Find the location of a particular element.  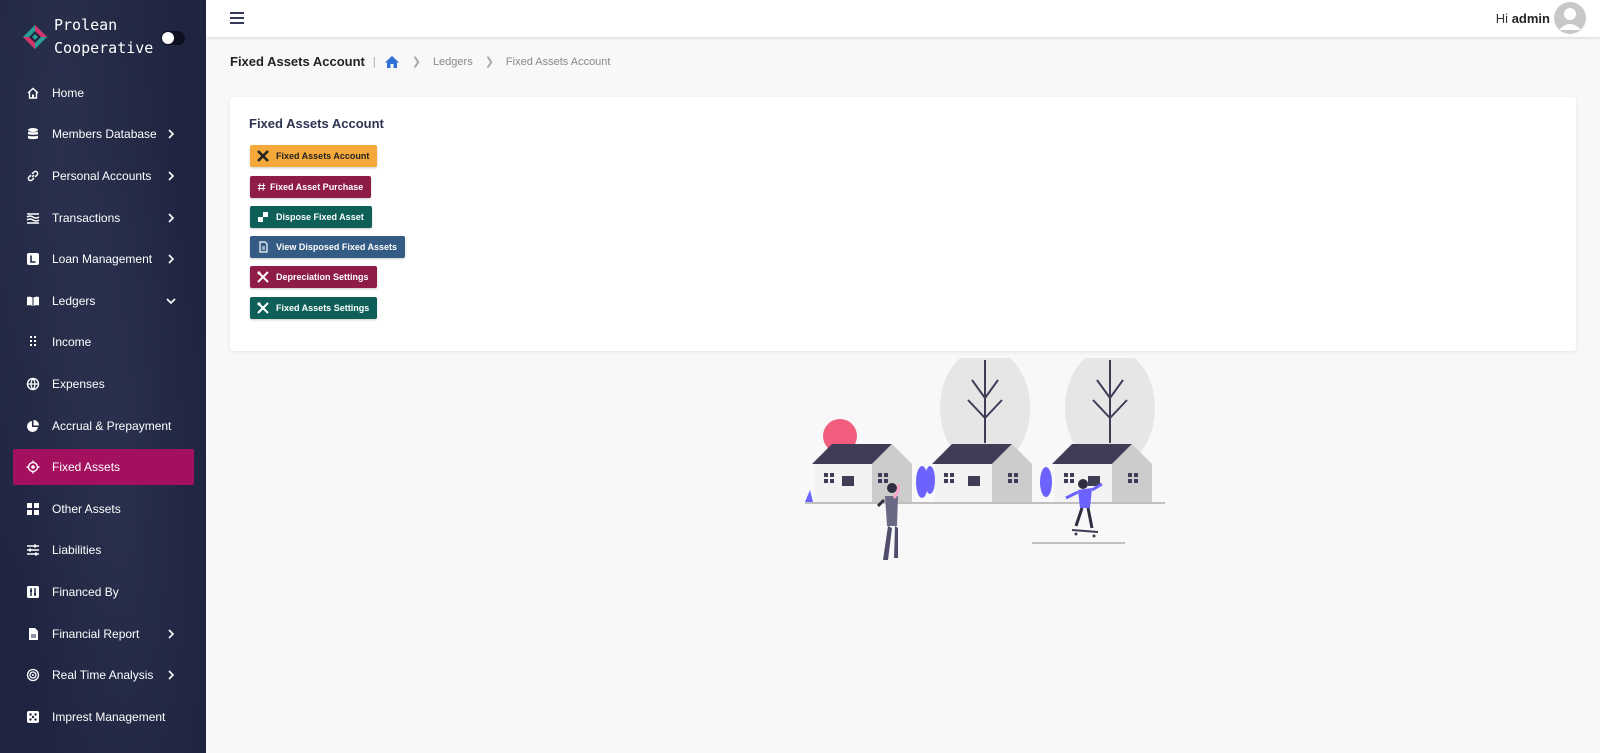

brand-line-2: Cooperative is located at coordinates (104, 48).